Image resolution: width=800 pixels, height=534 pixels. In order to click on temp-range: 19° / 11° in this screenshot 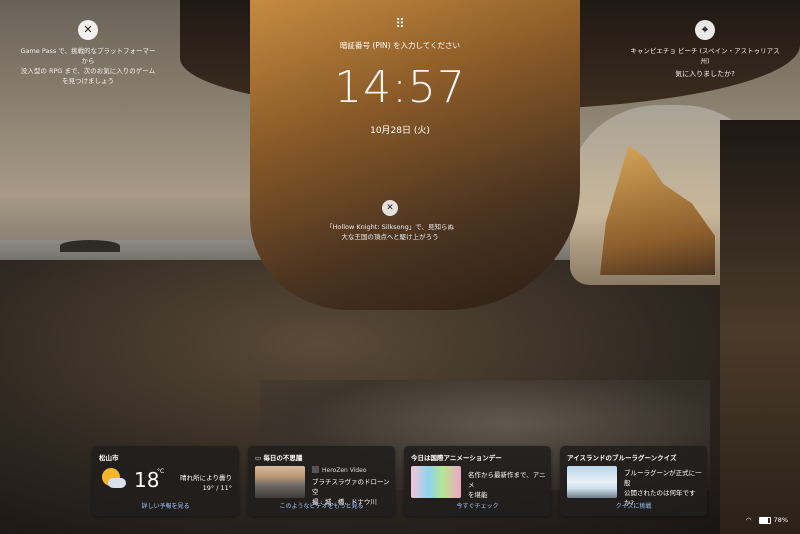, I will do `click(217, 488)`.